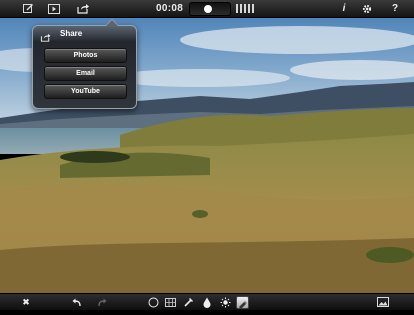 The width and height of the screenshot is (414, 315). I want to click on edit-icon, so click(28, 8).